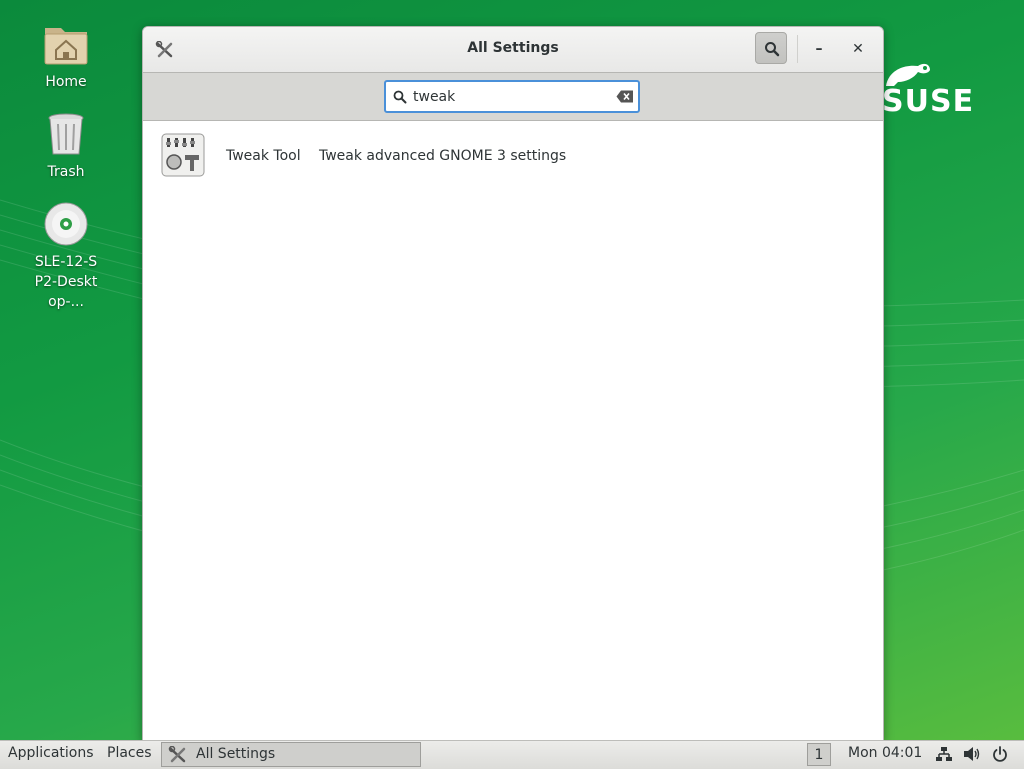  I want to click on search-field, so click(512, 96).